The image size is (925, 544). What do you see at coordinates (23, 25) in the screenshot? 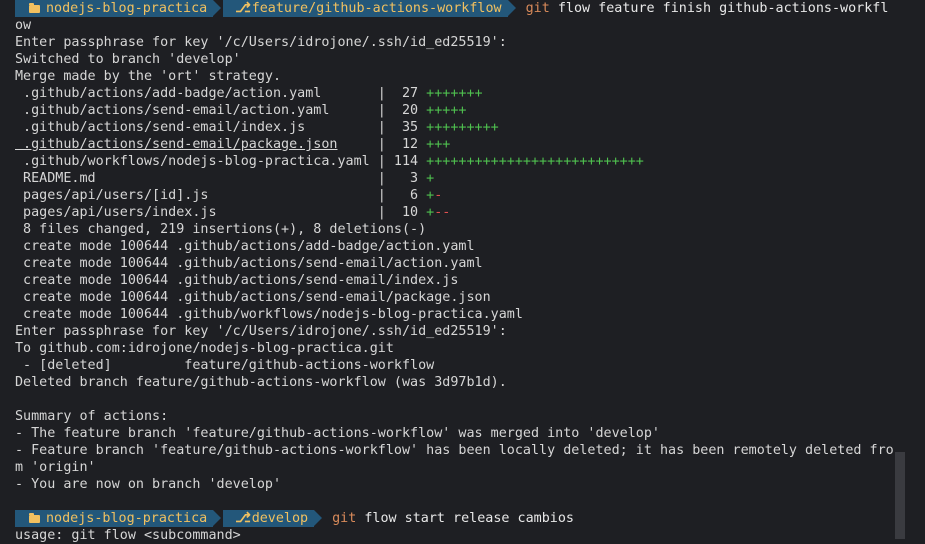
I see `output-line: ow` at bounding box center [23, 25].